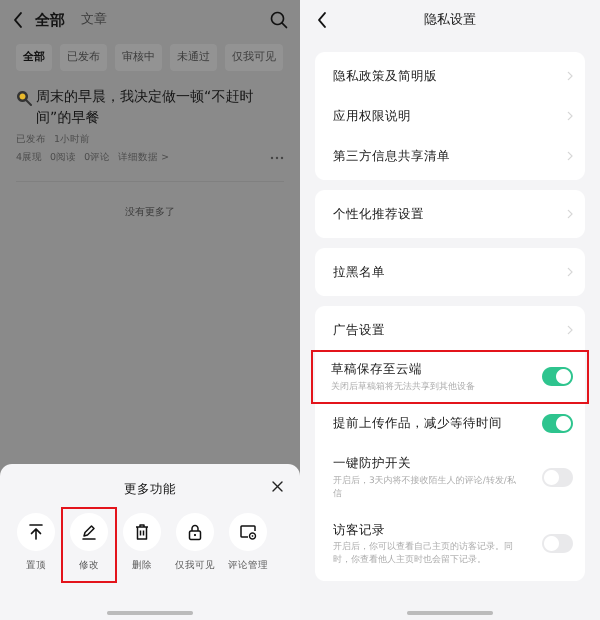 The width and height of the screenshot is (600, 620). What do you see at coordinates (29, 157) in the screenshot?
I see `article-stat: 4展现` at bounding box center [29, 157].